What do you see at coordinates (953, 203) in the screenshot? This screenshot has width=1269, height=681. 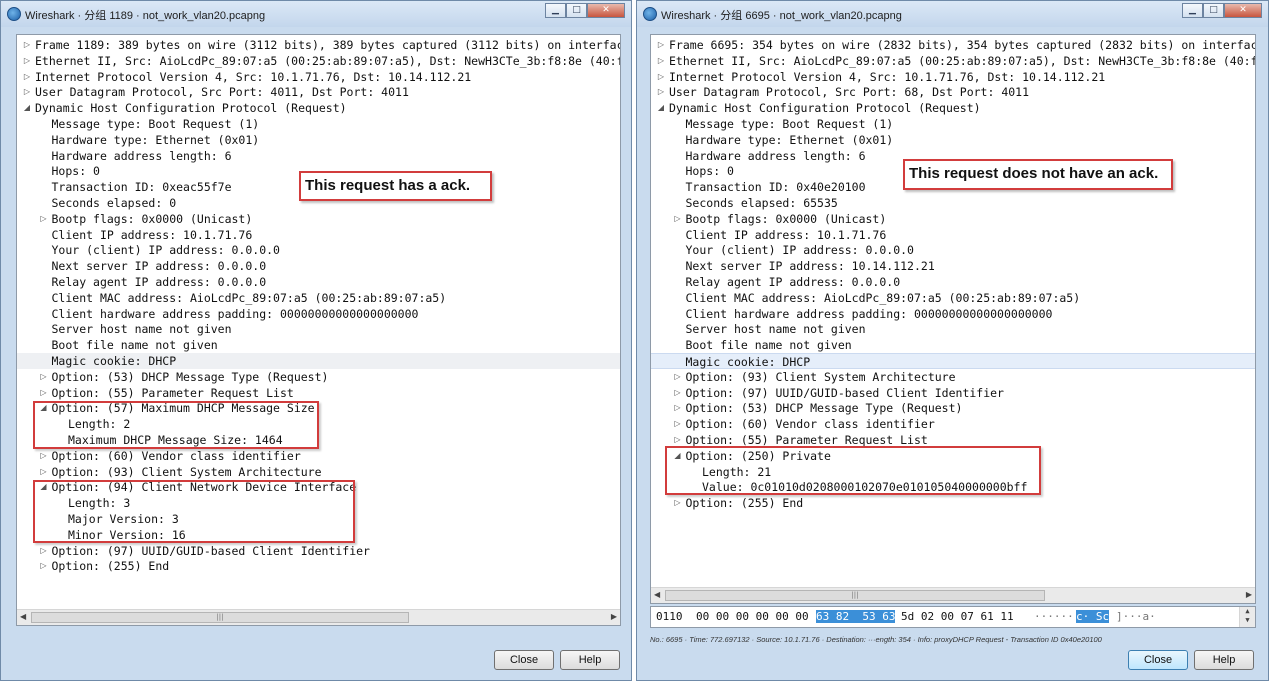 I see `tree-row: Seconds elapsed: 65535` at bounding box center [953, 203].